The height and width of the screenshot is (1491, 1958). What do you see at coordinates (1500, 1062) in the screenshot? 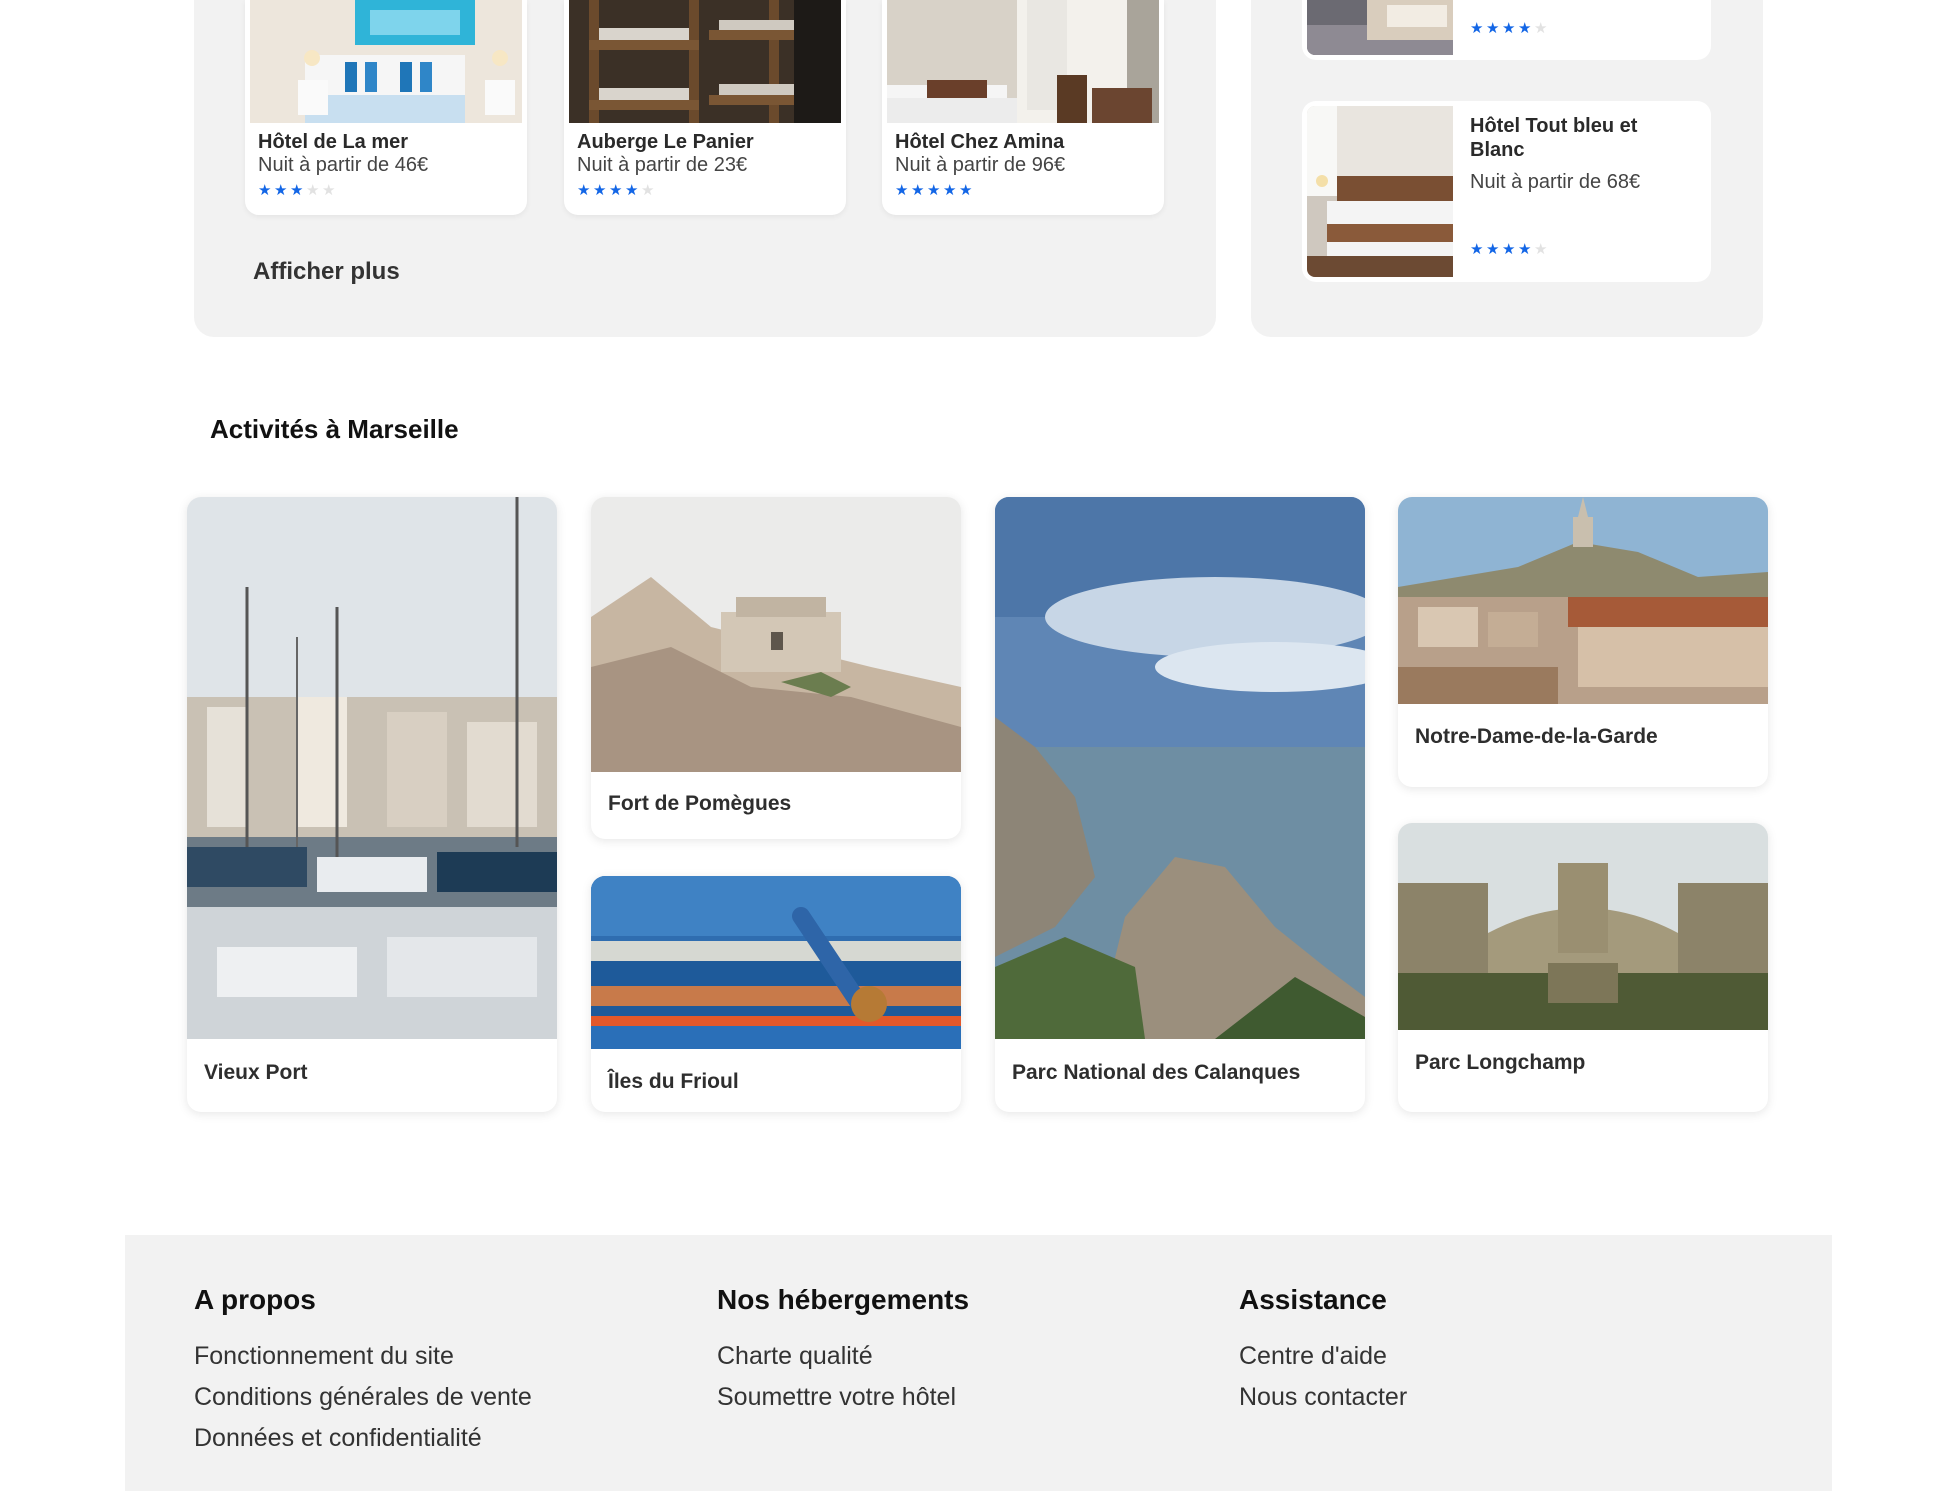
I see `activity-label: Parc Longchamp` at bounding box center [1500, 1062].